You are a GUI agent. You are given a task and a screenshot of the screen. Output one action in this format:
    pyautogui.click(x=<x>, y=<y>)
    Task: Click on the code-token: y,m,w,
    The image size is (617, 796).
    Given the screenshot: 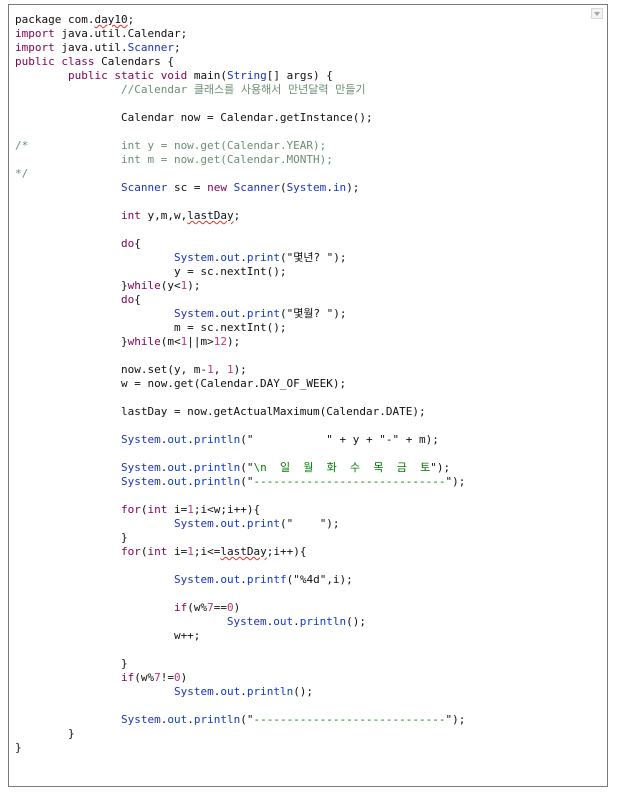 What is the action you would take?
    pyautogui.click(x=164, y=215)
    